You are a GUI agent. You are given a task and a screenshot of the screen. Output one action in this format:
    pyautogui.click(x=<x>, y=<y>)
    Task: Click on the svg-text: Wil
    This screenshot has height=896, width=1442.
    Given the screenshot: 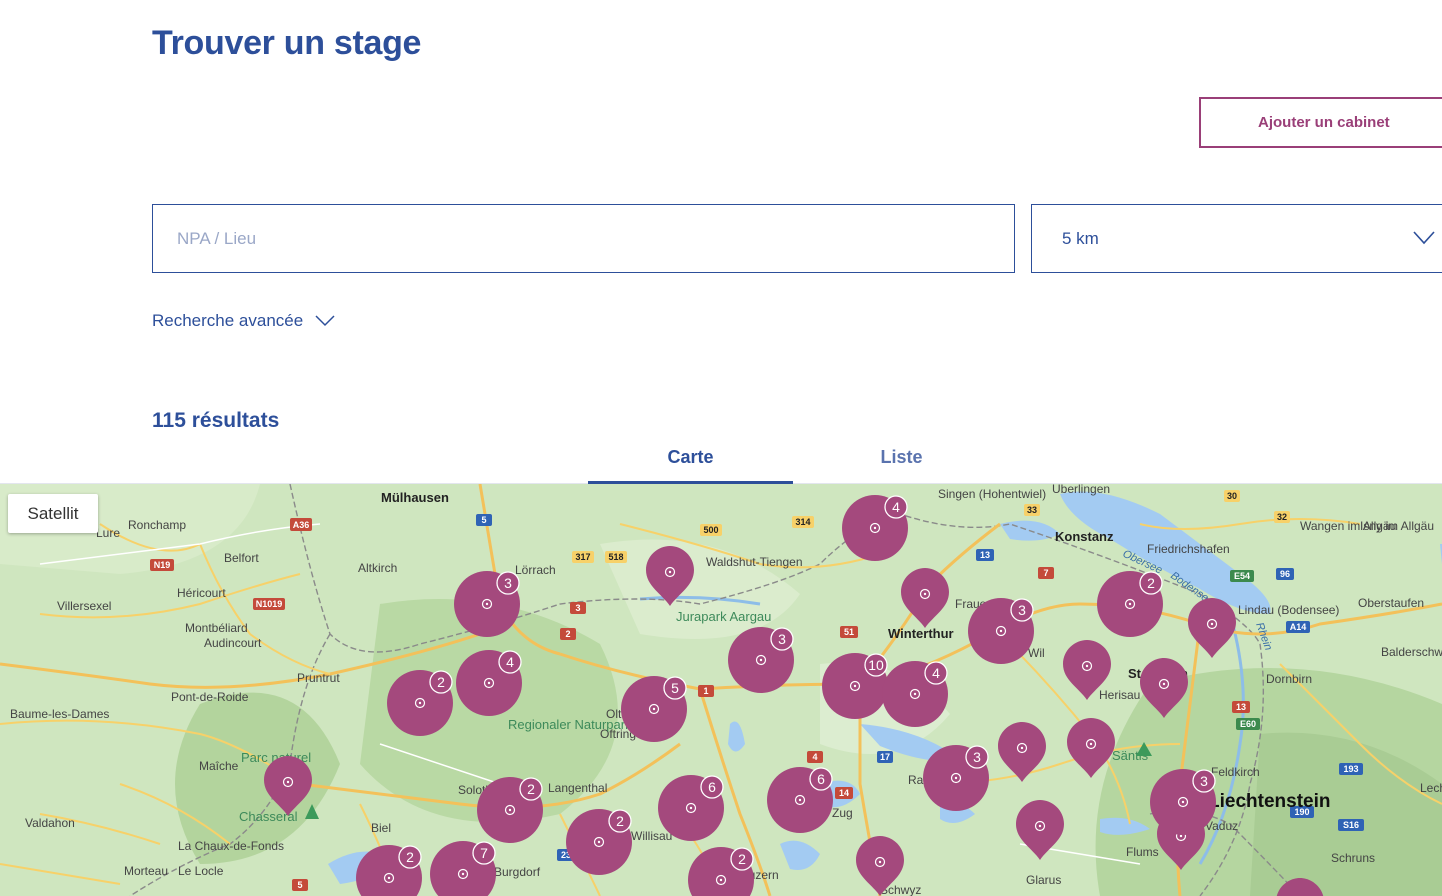 What is the action you would take?
    pyautogui.click(x=1036, y=653)
    